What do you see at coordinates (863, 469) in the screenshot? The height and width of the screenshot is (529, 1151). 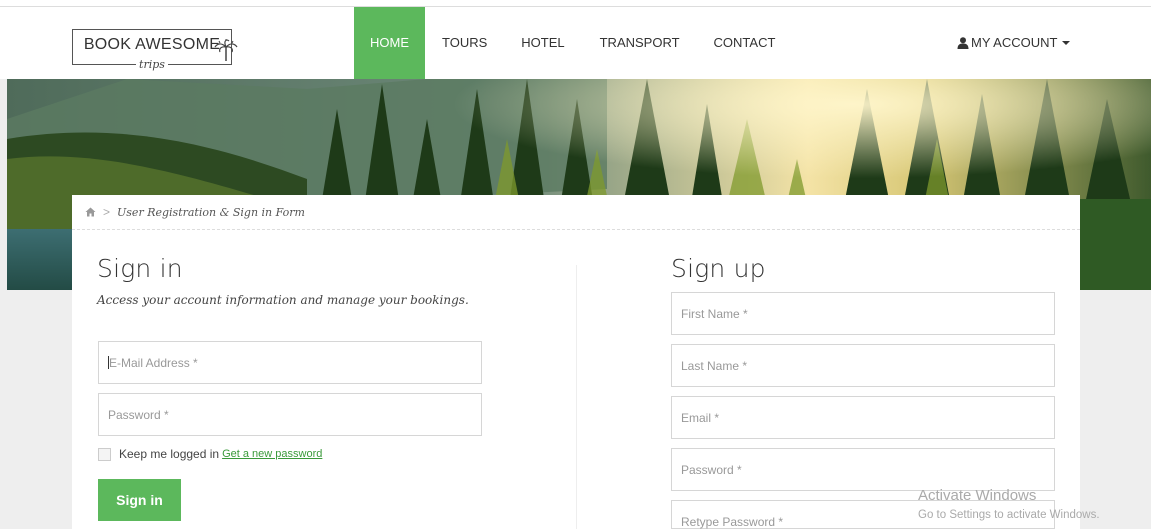 I see `signup-password-field: Password *` at bounding box center [863, 469].